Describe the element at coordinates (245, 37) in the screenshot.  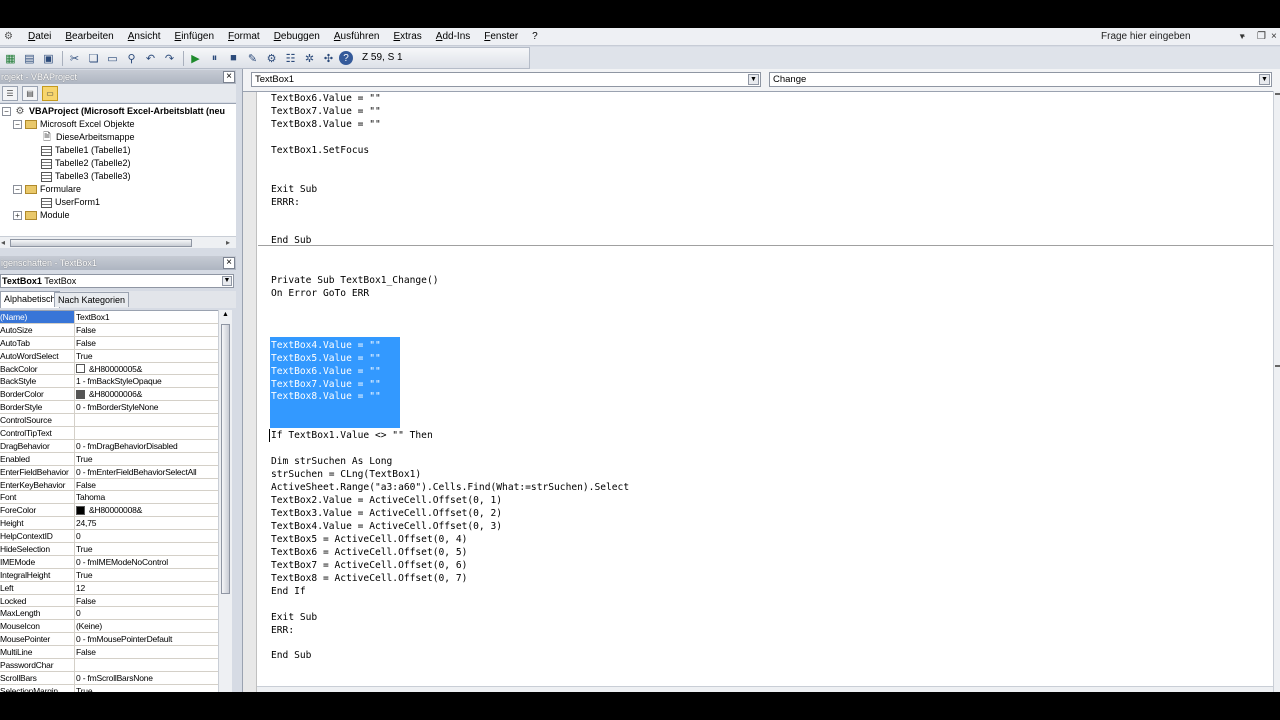
I see `menu-format: Format` at that location.